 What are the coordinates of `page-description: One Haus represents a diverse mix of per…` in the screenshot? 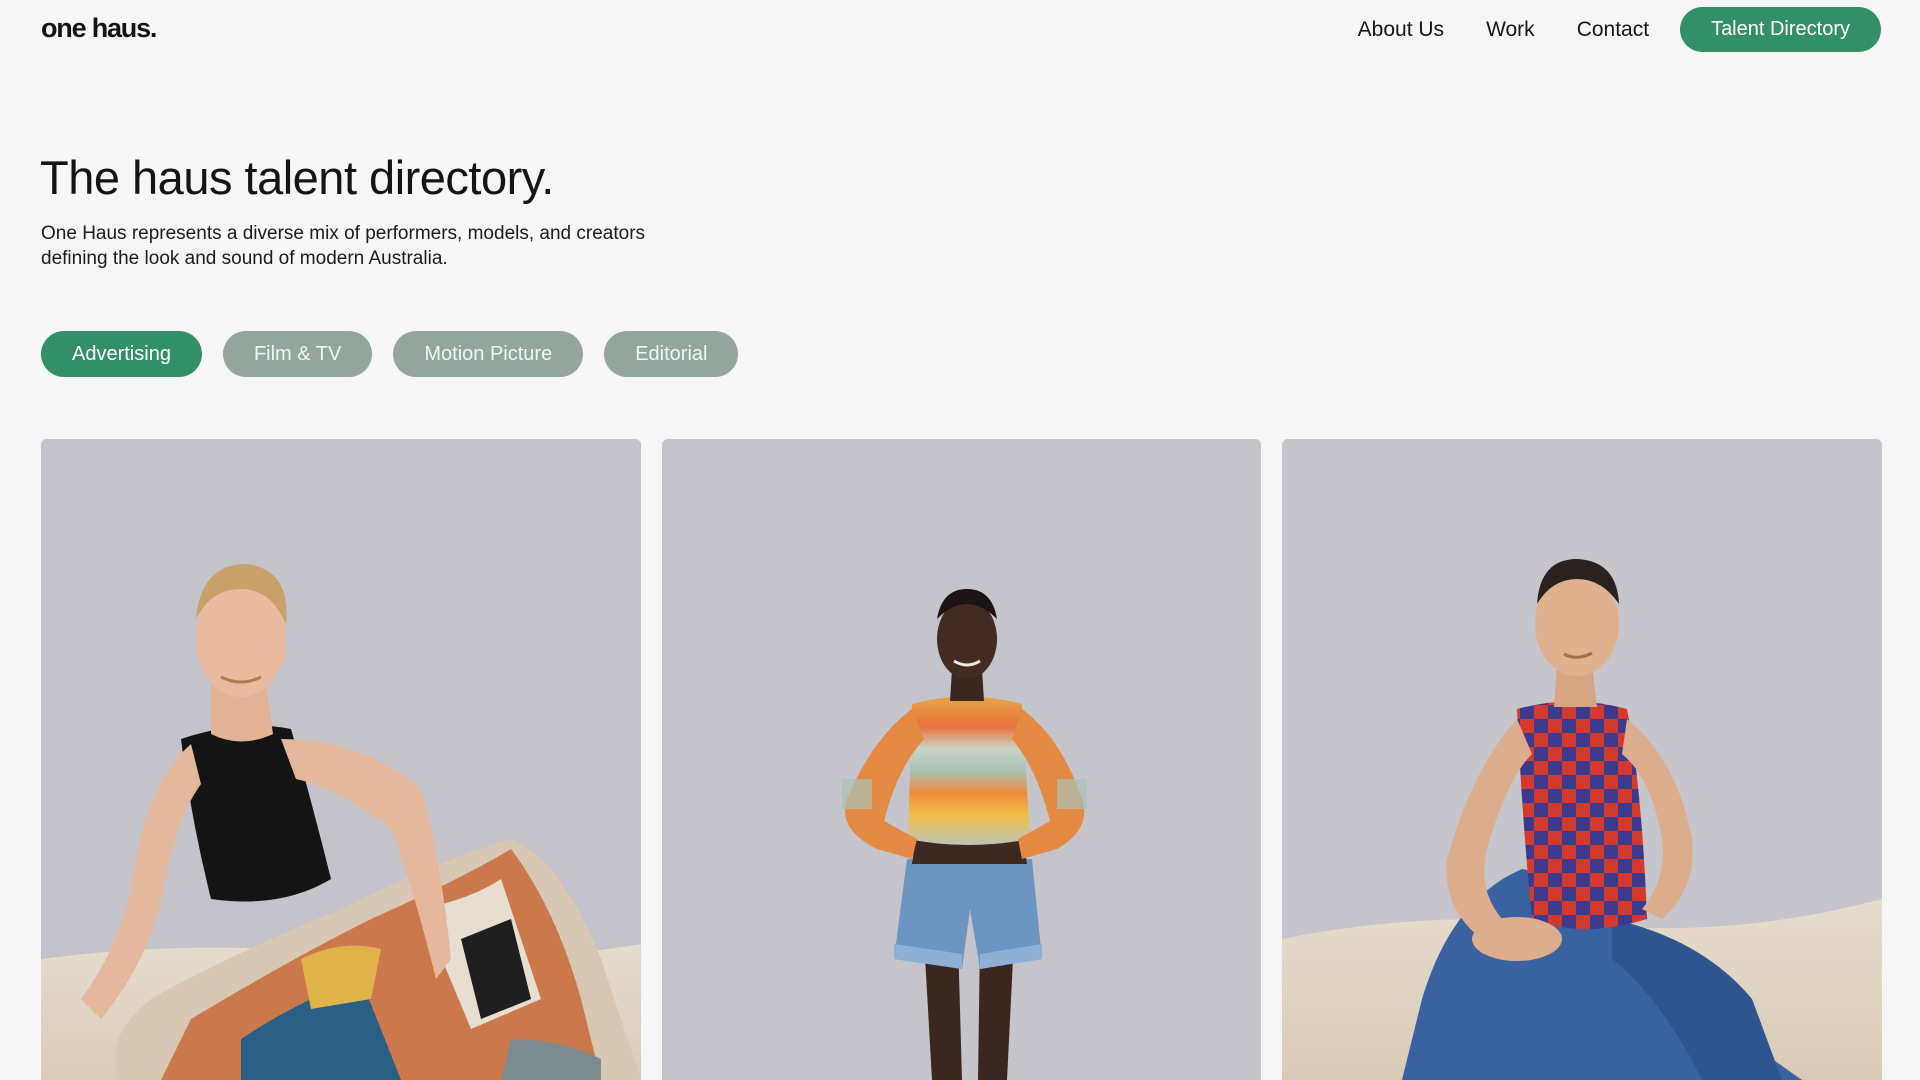 It's located at (343, 246).